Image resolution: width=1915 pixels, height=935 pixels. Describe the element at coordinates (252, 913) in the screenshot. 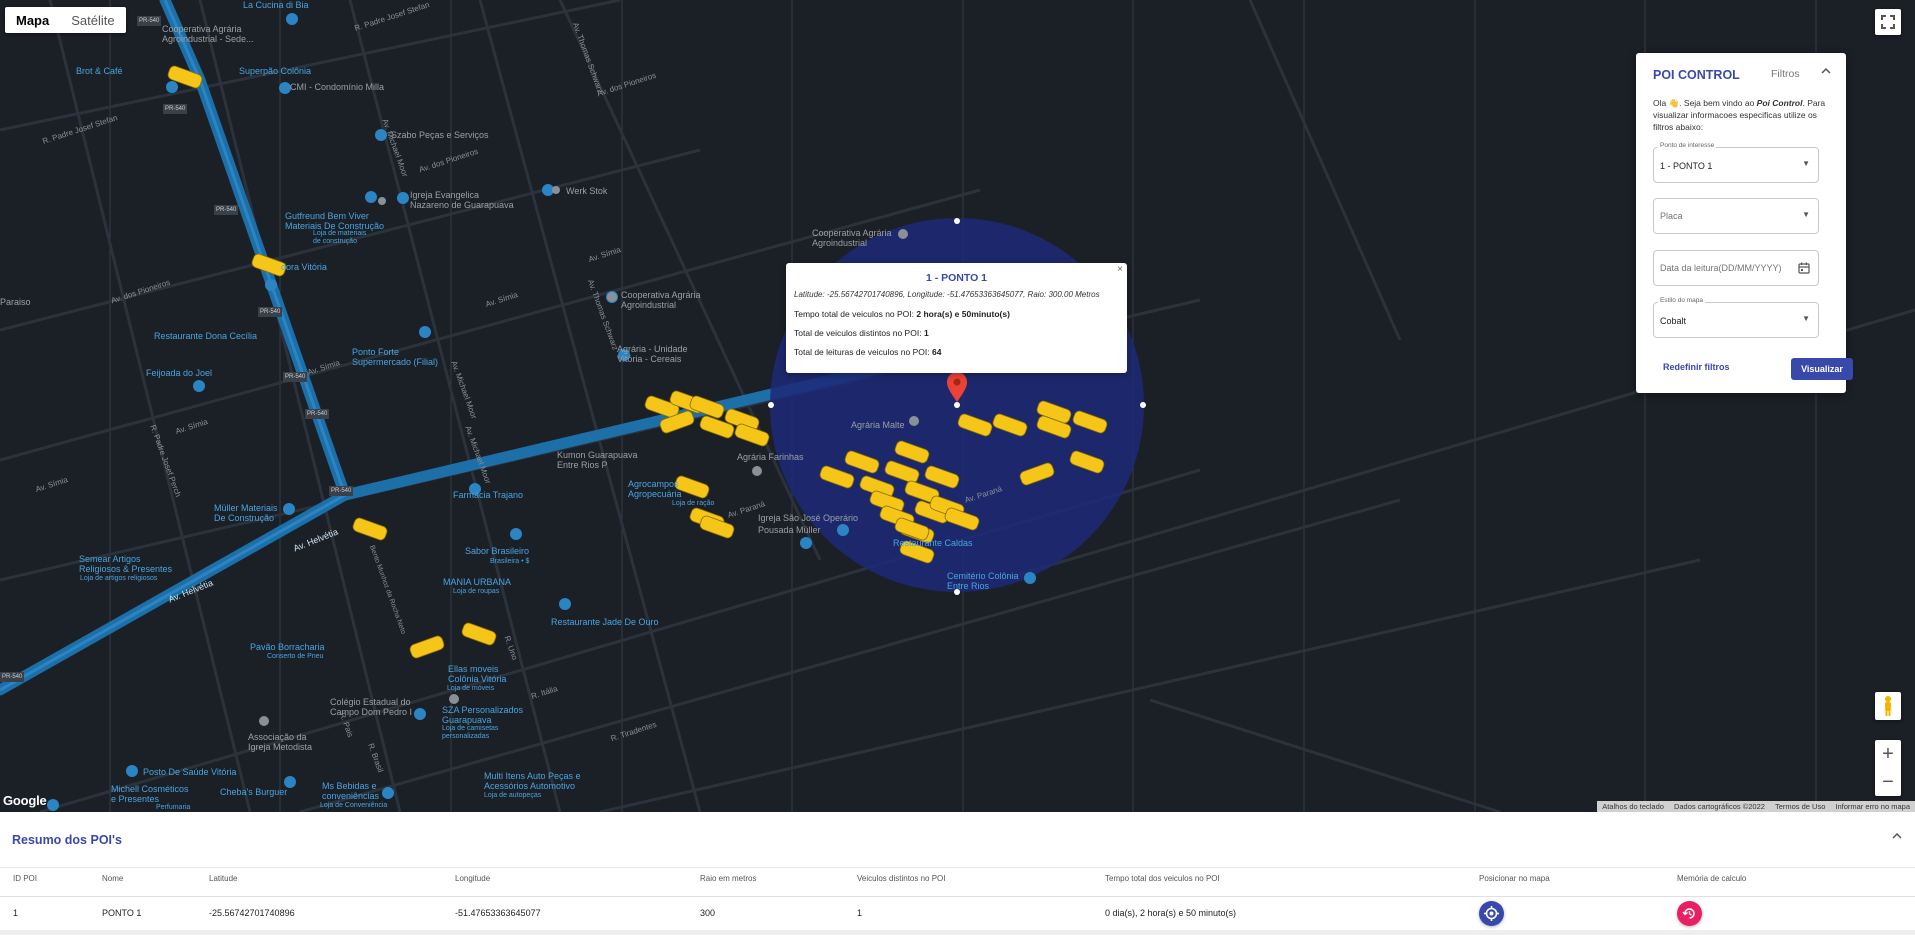

I see `cell-latitude: -25.56742701740896` at that location.